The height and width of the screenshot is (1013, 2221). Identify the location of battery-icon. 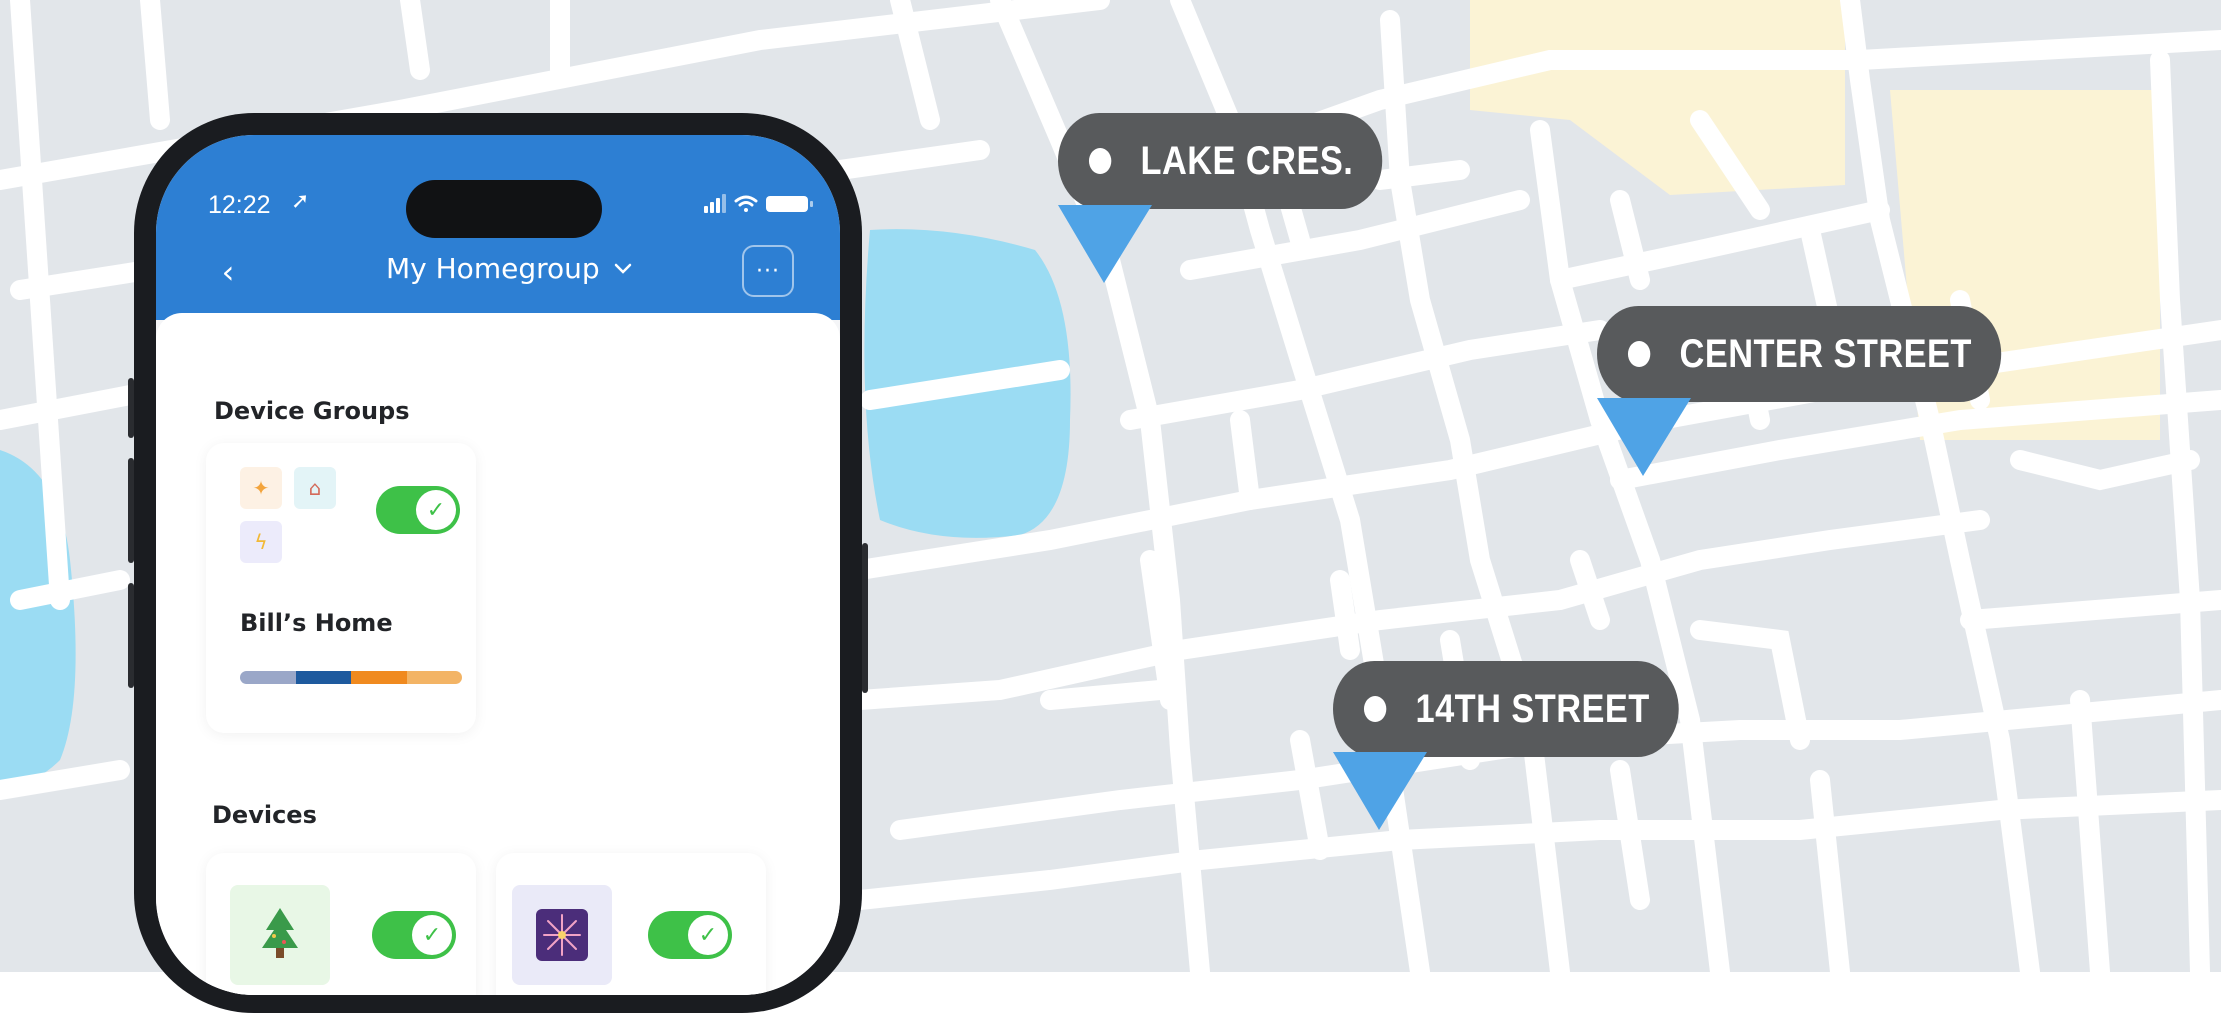
(789, 204).